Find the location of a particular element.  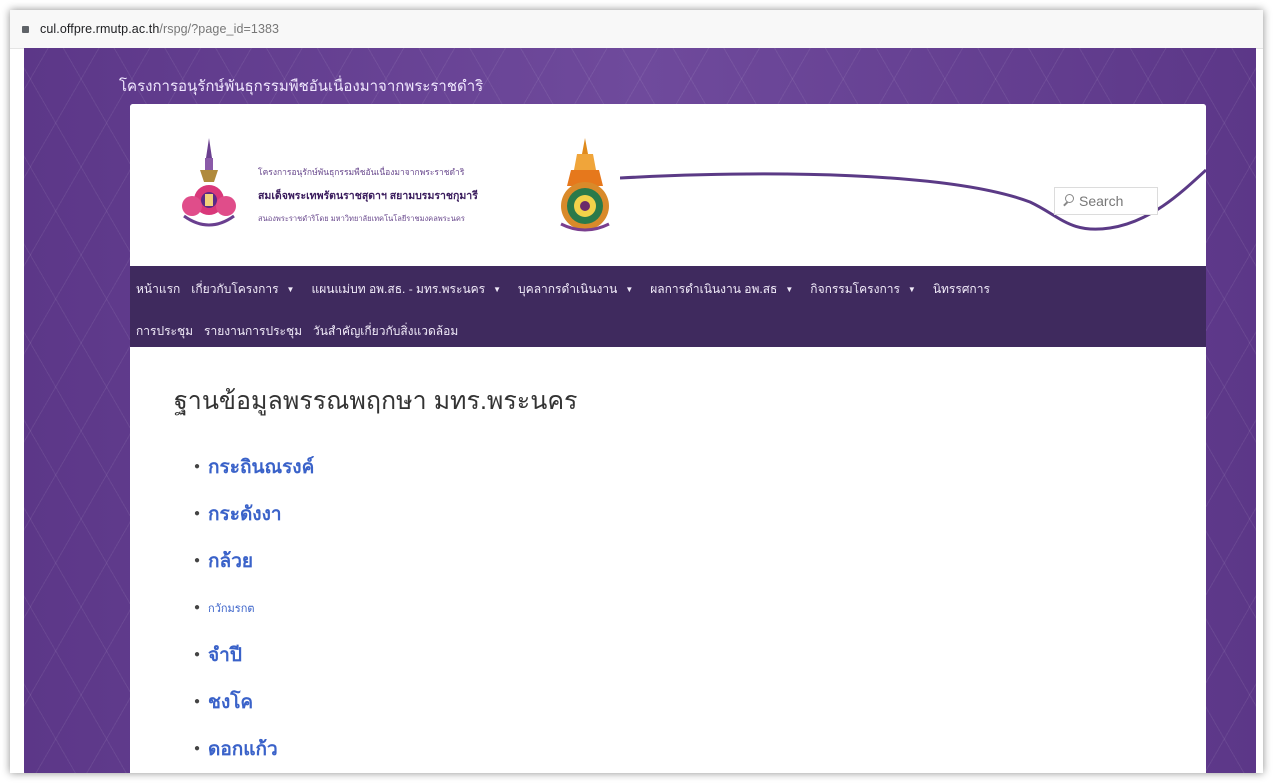

nav-item-label: การประชุม is located at coordinates (165, 330).